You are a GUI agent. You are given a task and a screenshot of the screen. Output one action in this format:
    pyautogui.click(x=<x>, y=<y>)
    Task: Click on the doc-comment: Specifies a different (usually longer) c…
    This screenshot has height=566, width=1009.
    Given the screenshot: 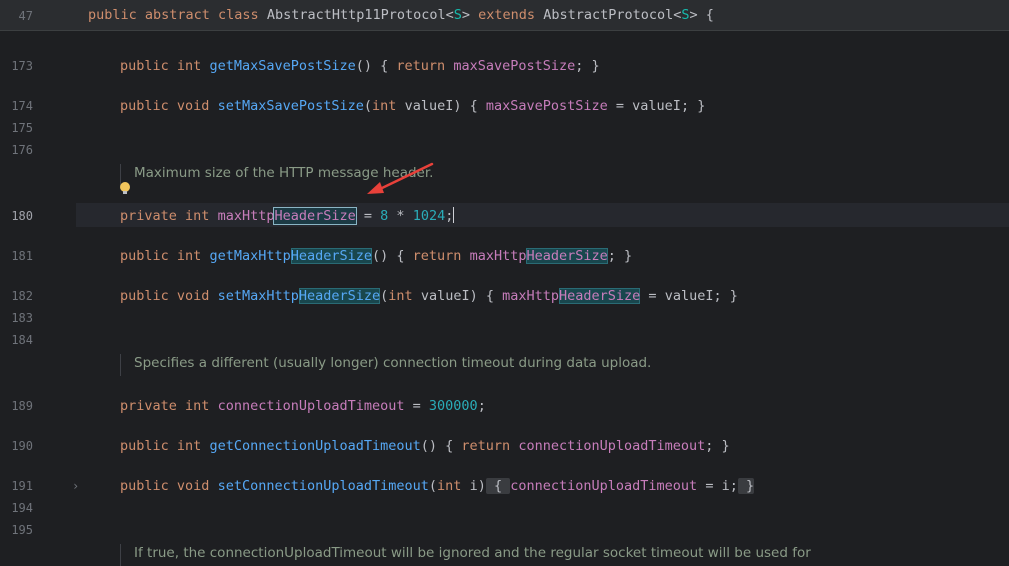 What is the action you would take?
    pyautogui.click(x=385, y=365)
    